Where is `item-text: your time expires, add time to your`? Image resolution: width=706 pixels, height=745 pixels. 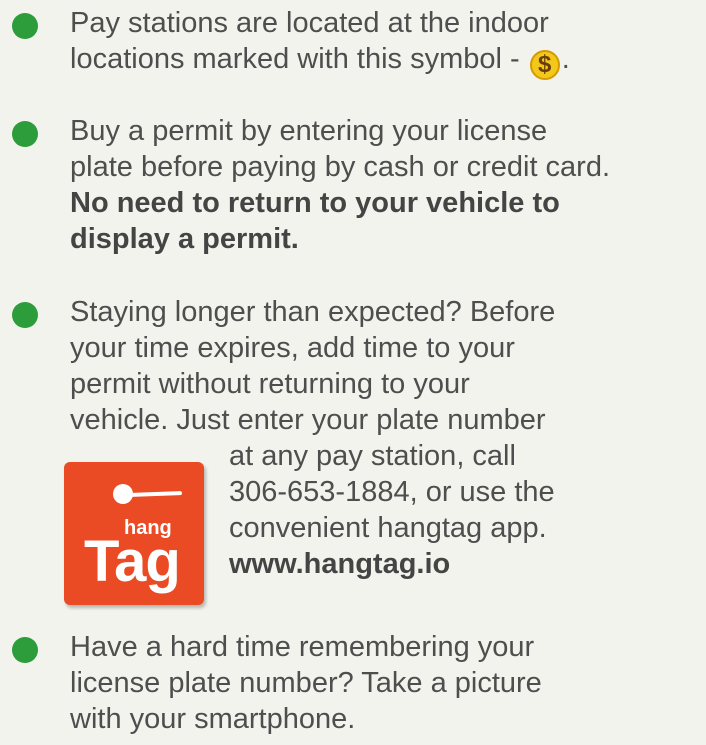 item-text: your time expires, add time to your is located at coordinates (292, 348).